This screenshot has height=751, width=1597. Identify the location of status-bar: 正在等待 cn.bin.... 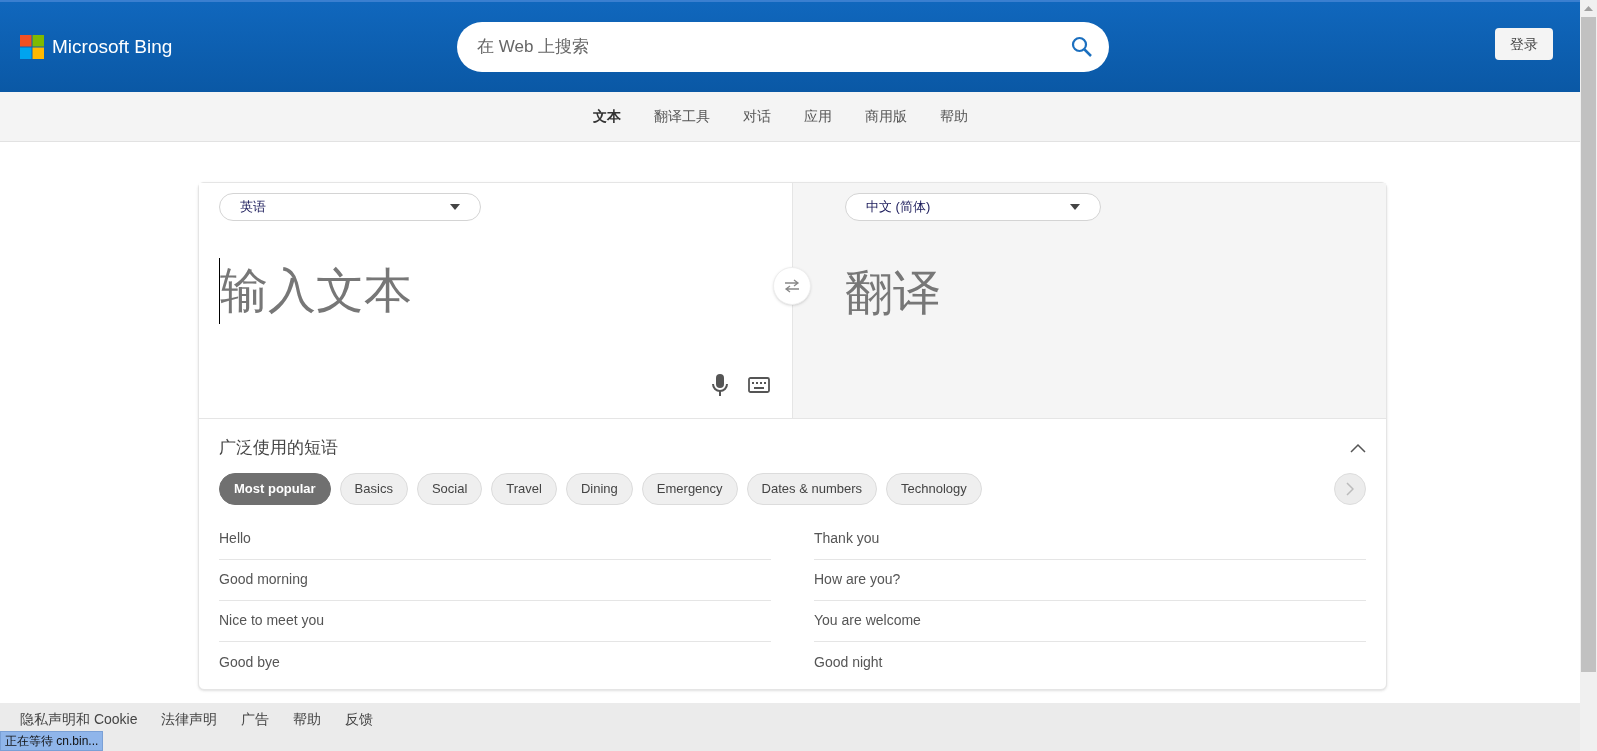
(52, 741).